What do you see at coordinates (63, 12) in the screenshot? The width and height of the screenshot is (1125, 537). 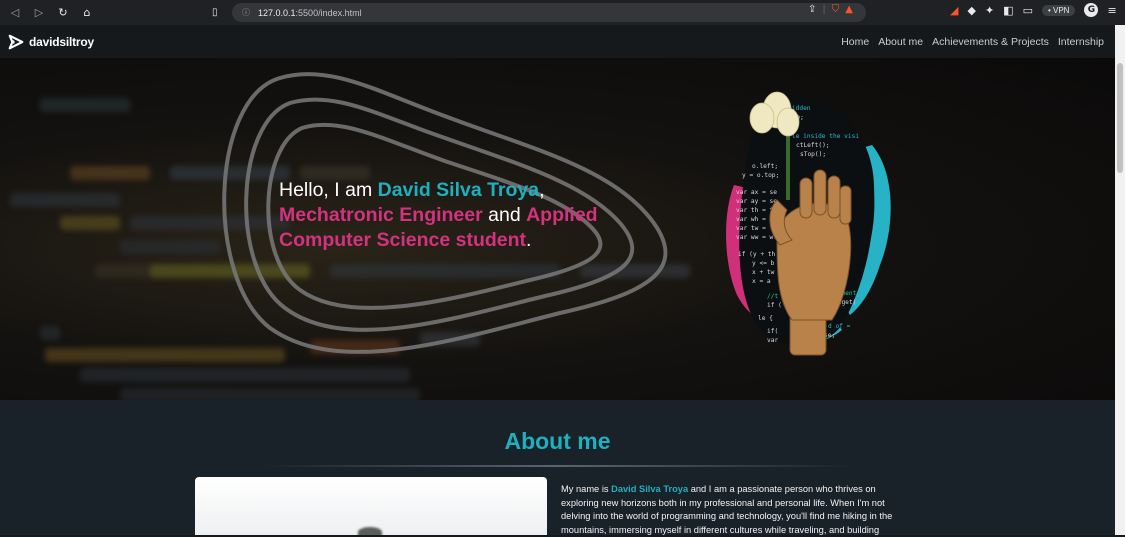 I see `reload-icon: ↻` at bounding box center [63, 12].